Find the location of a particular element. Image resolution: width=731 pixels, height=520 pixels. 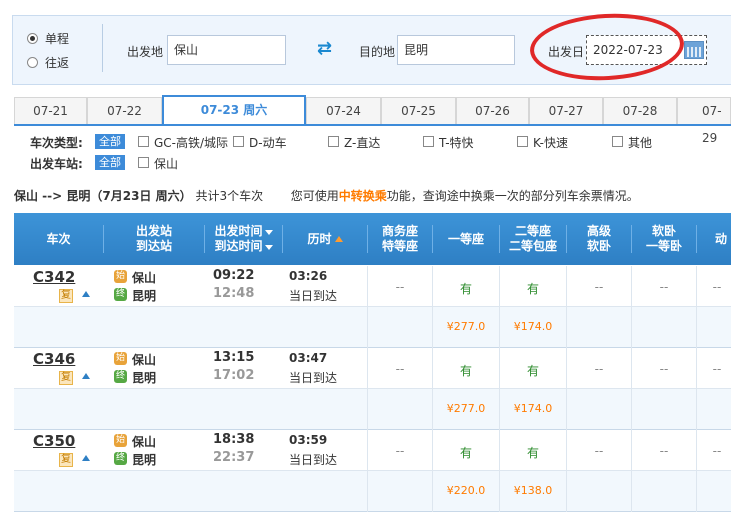

checkbox-t is located at coordinates (428, 141).